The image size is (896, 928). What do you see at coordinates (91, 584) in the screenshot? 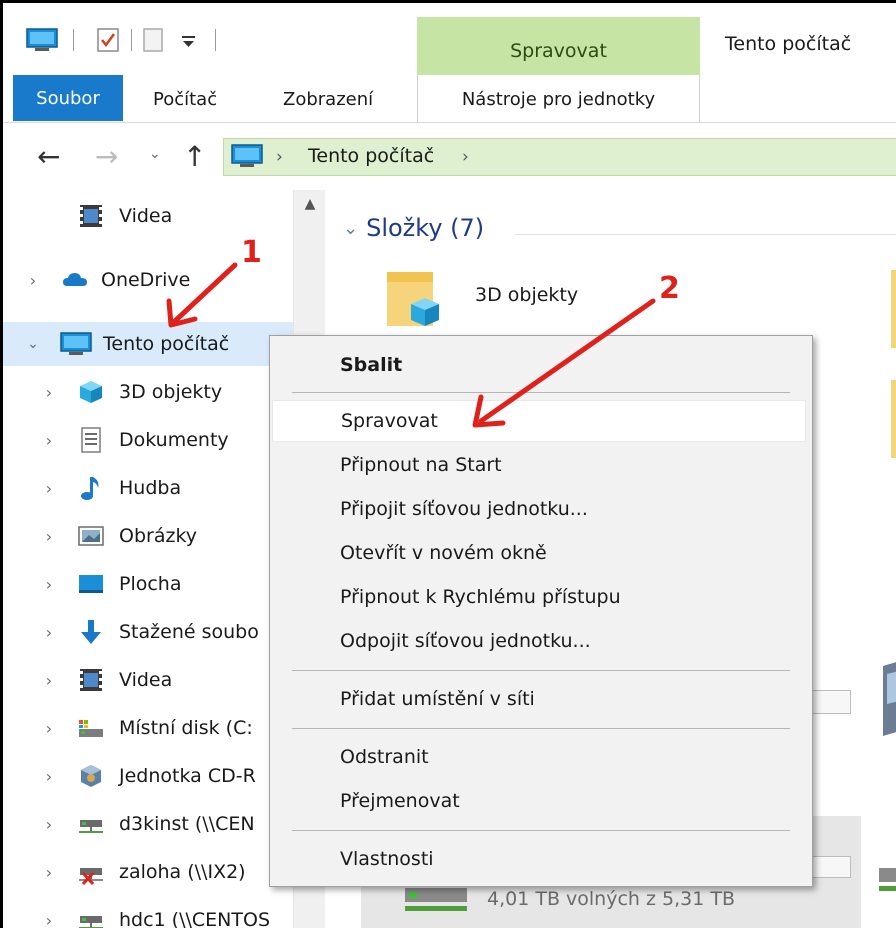
I see `desktop-icon` at bounding box center [91, 584].